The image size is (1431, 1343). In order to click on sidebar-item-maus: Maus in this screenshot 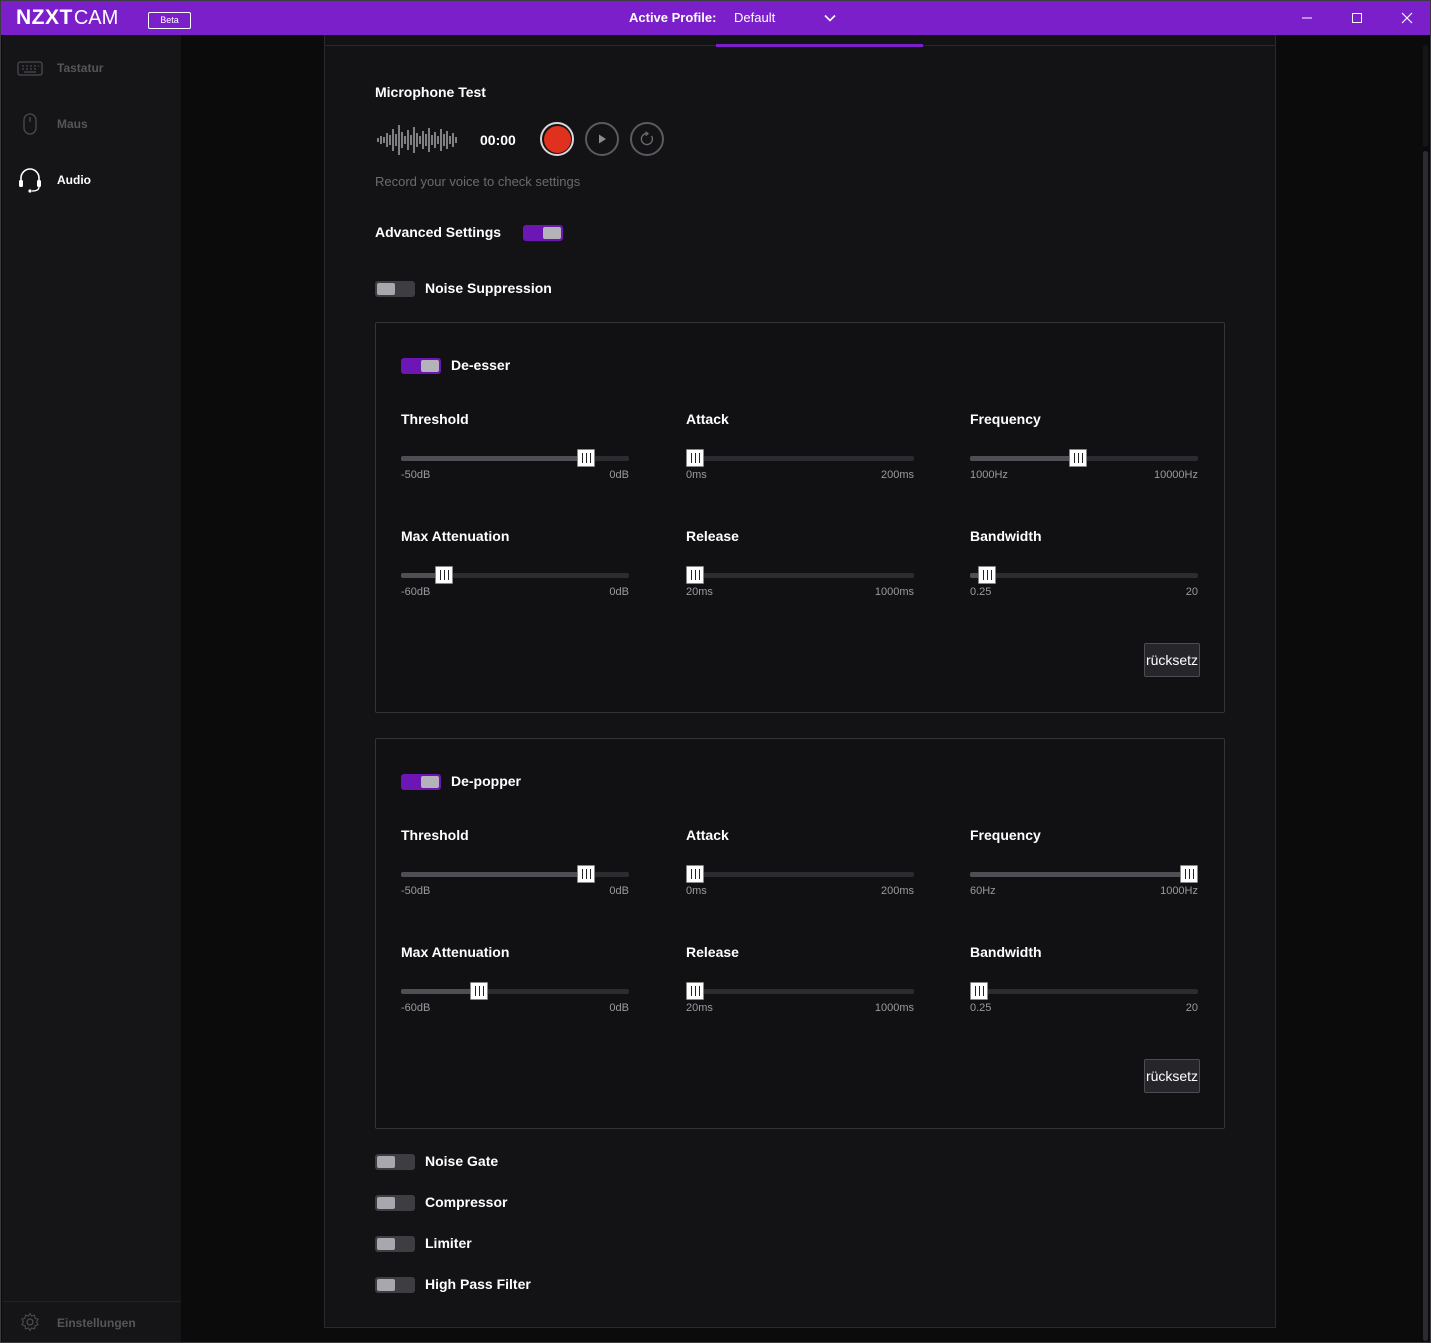, I will do `click(91, 124)`.